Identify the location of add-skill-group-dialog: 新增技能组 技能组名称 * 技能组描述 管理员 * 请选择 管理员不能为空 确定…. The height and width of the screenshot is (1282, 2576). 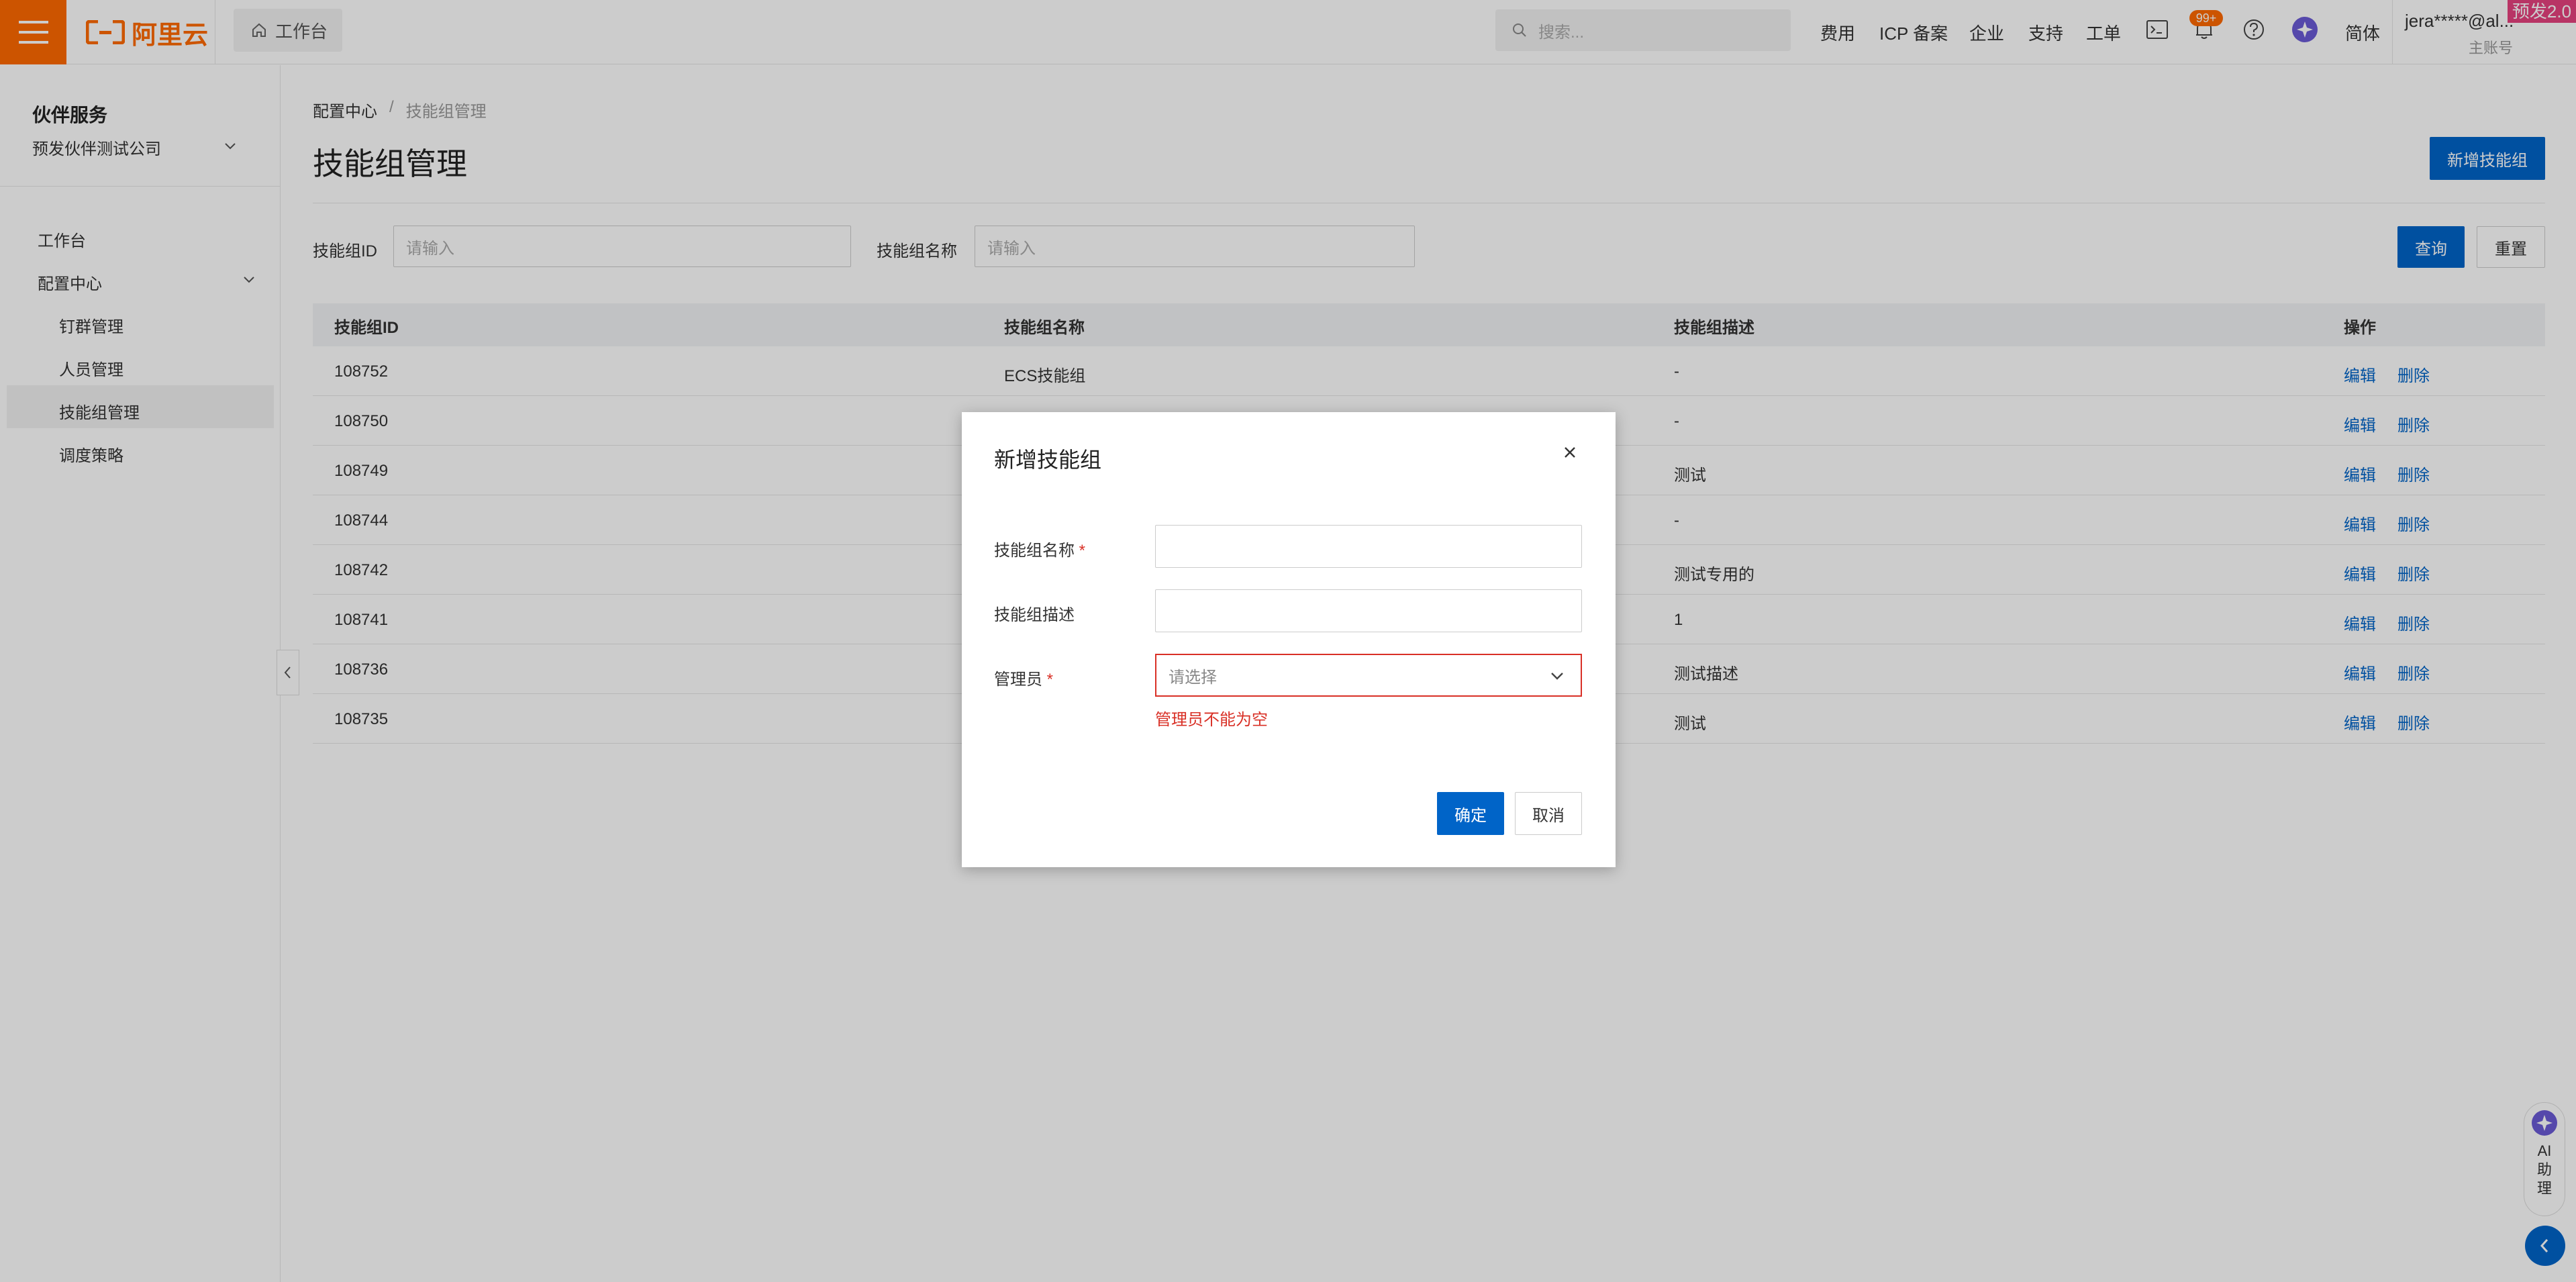
(1289, 639).